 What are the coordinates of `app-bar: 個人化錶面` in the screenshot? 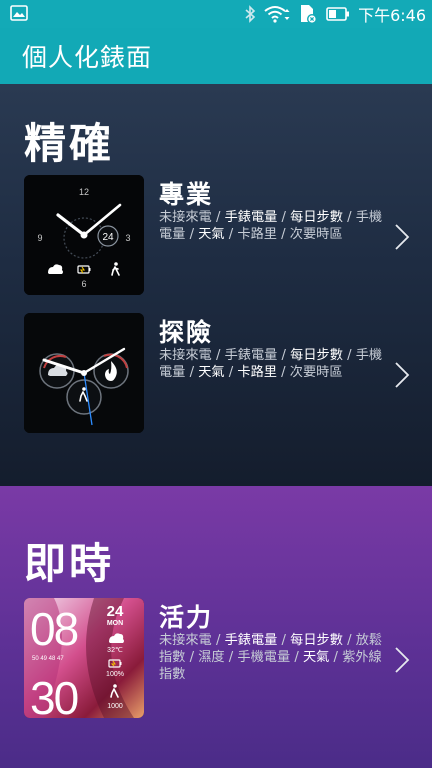 It's located at (216, 56).